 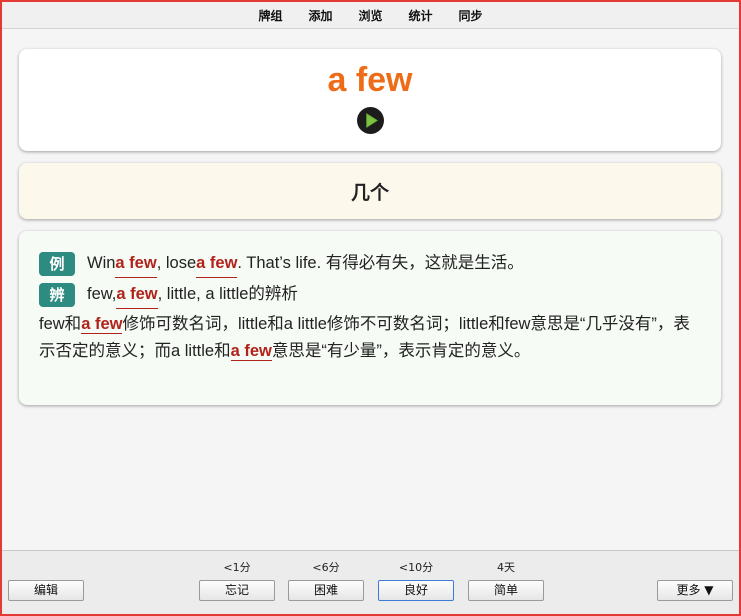 I want to click on explanation-highlight-1: a few, so click(x=102, y=324).